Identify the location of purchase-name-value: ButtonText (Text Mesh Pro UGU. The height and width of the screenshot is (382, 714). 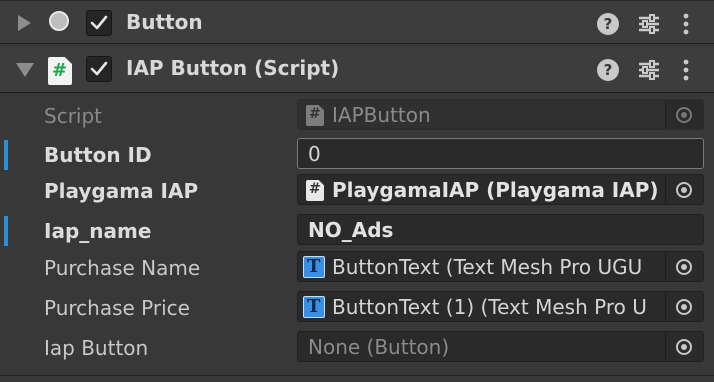
(487, 267).